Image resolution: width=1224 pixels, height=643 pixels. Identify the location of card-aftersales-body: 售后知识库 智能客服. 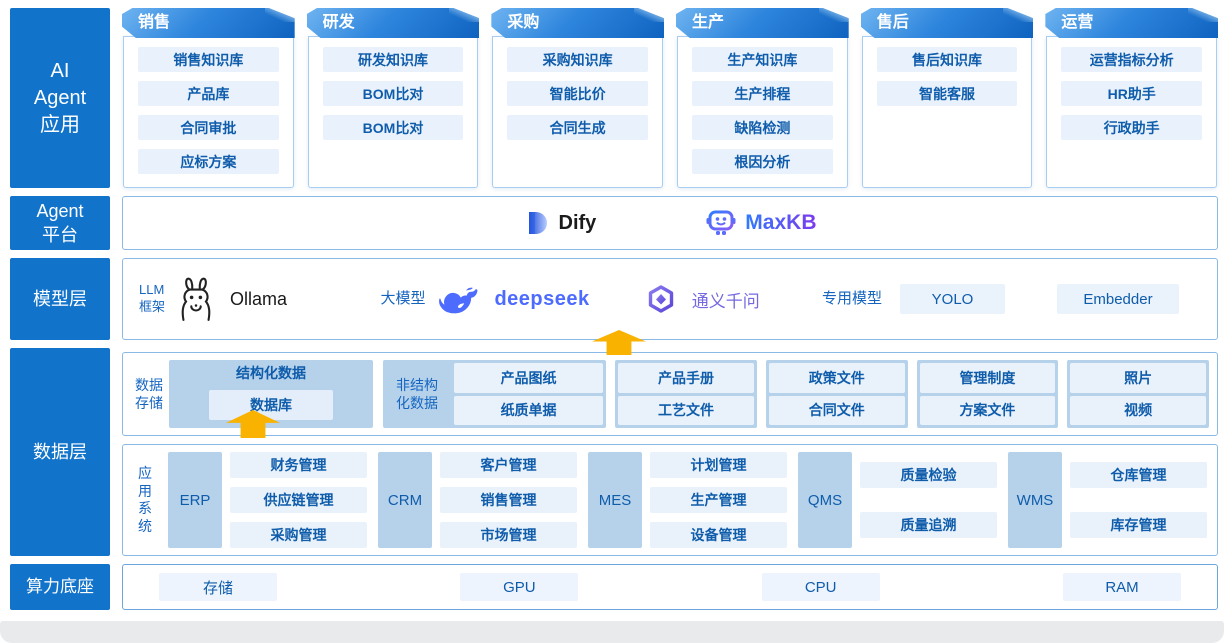
(947, 112).